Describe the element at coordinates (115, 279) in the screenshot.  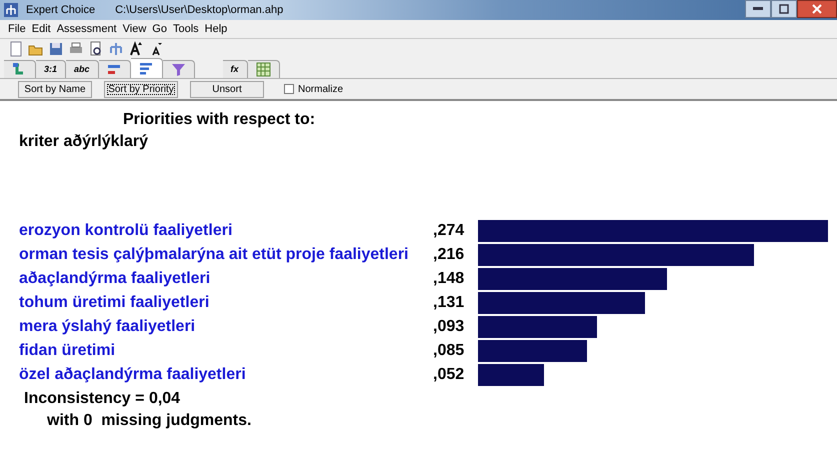
I see `criterion-label: aðaçlandýrma faaliyetleri` at that location.